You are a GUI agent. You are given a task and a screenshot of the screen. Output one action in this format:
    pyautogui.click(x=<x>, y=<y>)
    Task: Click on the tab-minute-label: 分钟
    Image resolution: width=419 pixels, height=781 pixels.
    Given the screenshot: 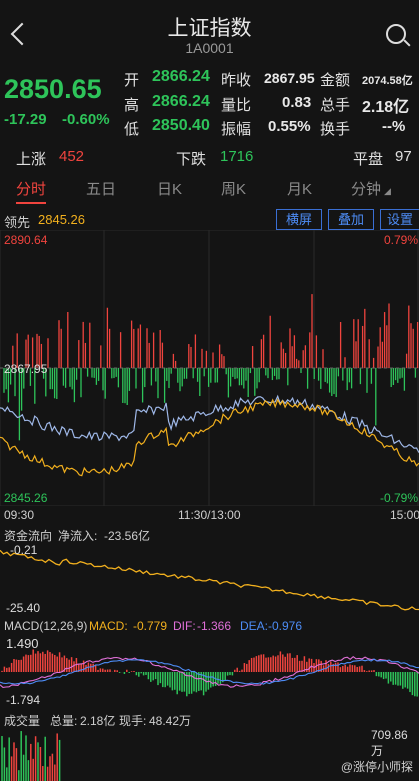 What is the action you would take?
    pyautogui.click(x=366, y=189)
    